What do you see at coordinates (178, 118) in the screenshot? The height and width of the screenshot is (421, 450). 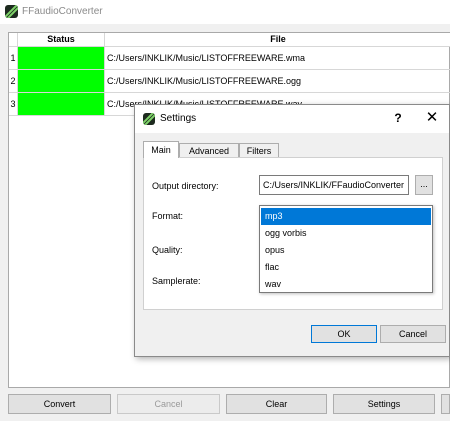 I see `dialog-title: Settings` at bounding box center [178, 118].